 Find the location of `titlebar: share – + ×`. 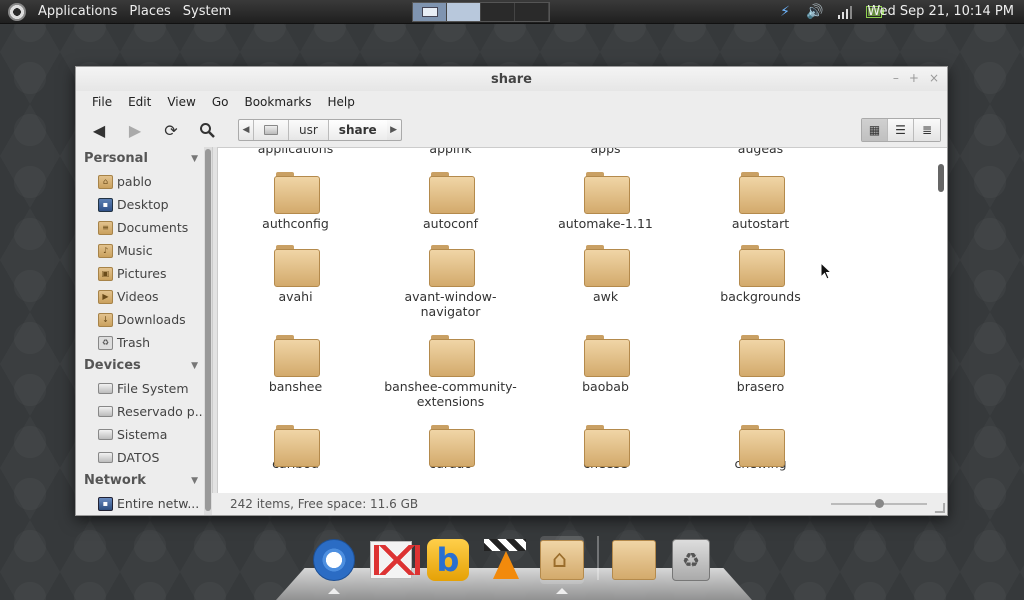

titlebar: share – + × is located at coordinates (511, 79).